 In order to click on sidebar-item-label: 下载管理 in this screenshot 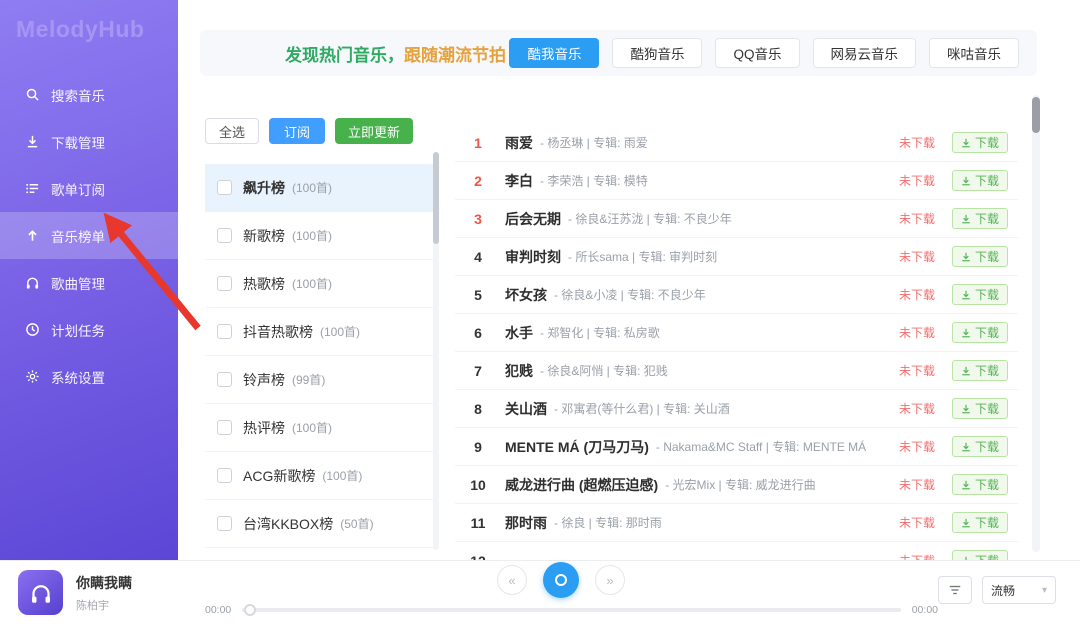, I will do `click(78, 143)`.